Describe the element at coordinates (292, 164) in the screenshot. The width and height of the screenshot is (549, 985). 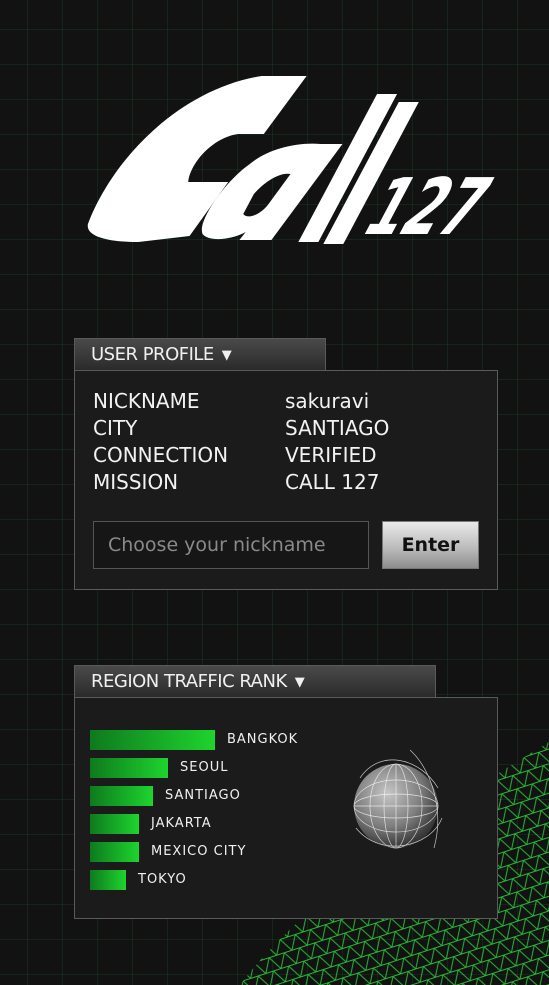
I see `call-127-logo: 127` at that location.